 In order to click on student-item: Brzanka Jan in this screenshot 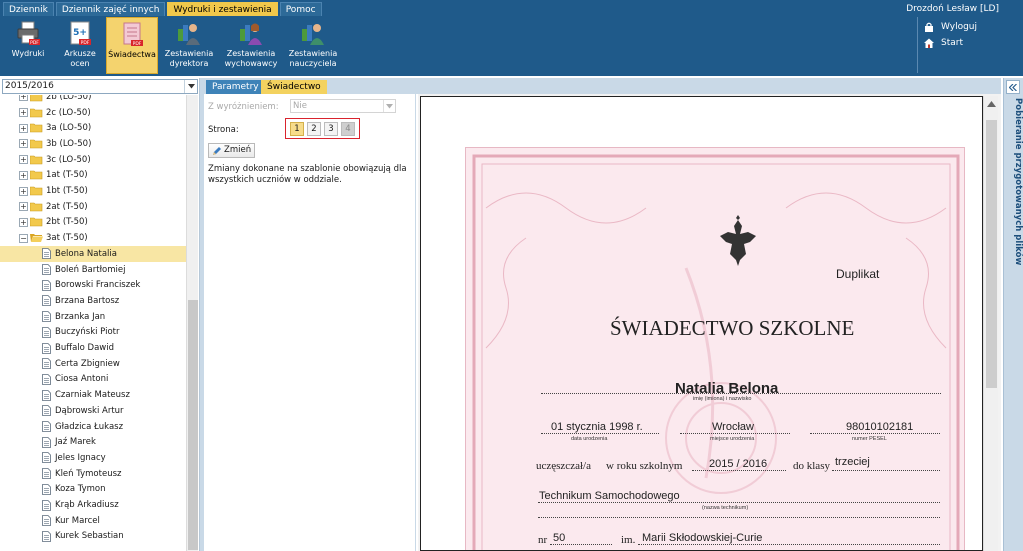, I will do `click(93, 317)`.